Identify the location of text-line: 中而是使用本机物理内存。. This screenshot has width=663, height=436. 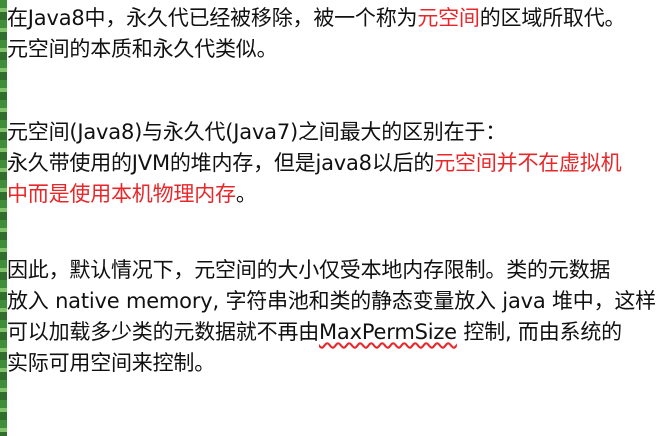
(314, 194).